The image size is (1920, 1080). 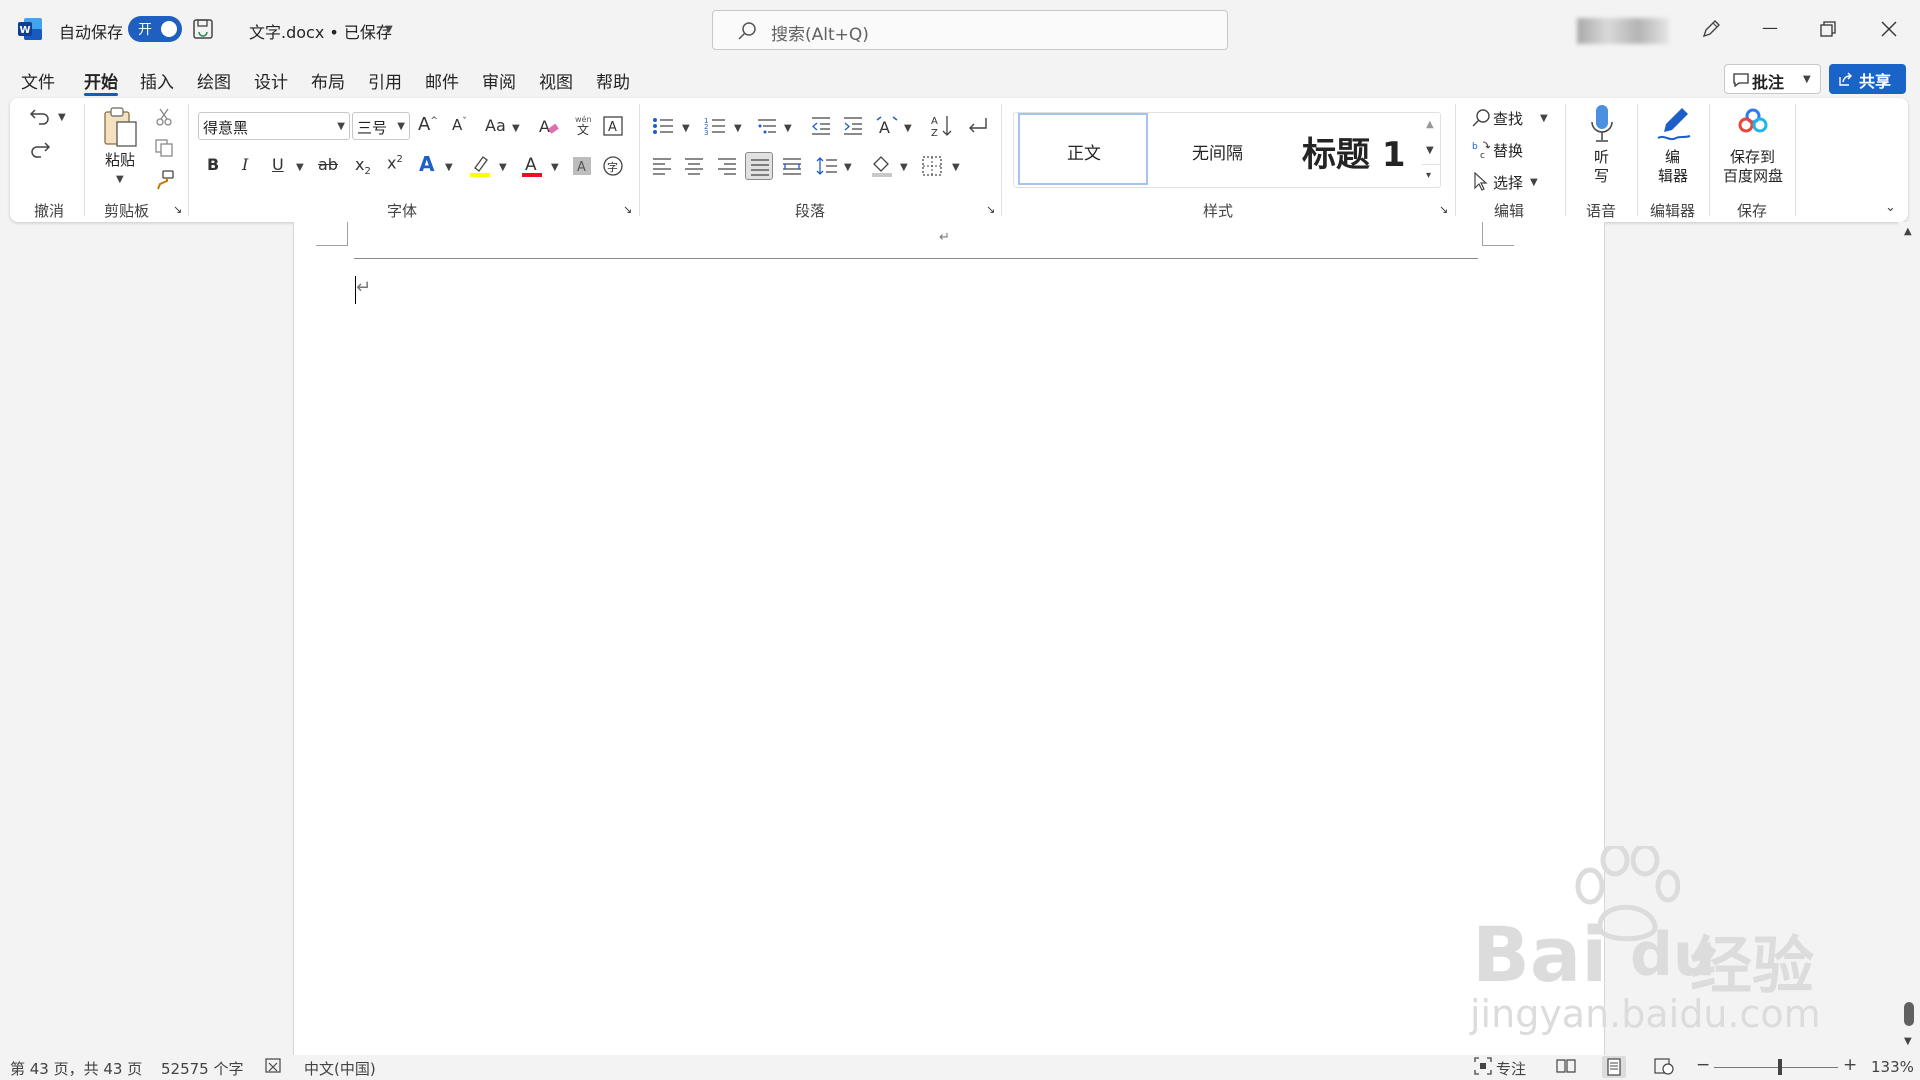 What do you see at coordinates (932, 166) in the screenshot?
I see `borders-icon` at bounding box center [932, 166].